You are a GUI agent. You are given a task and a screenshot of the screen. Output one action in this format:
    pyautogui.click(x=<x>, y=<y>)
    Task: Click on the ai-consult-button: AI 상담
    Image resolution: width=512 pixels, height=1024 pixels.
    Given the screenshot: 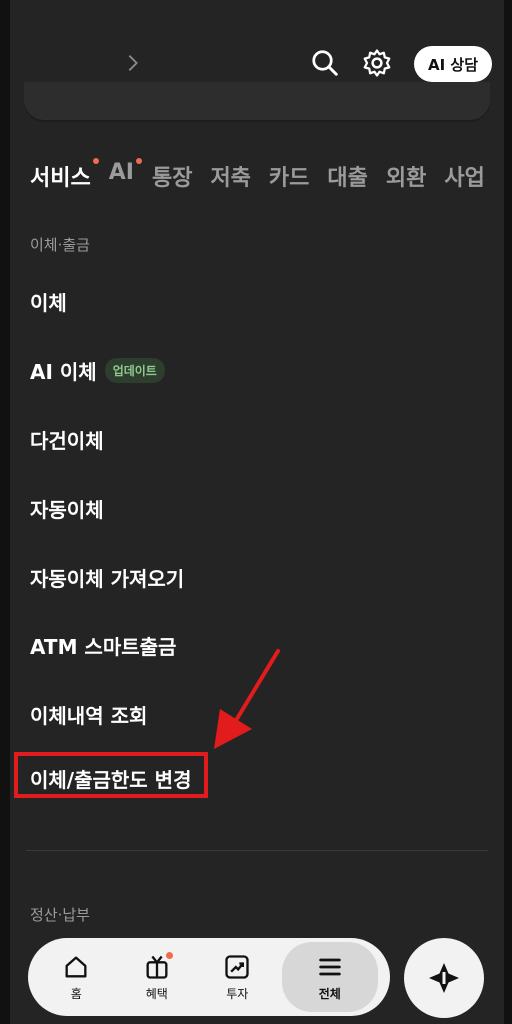 What is the action you would take?
    pyautogui.click(x=453, y=64)
    